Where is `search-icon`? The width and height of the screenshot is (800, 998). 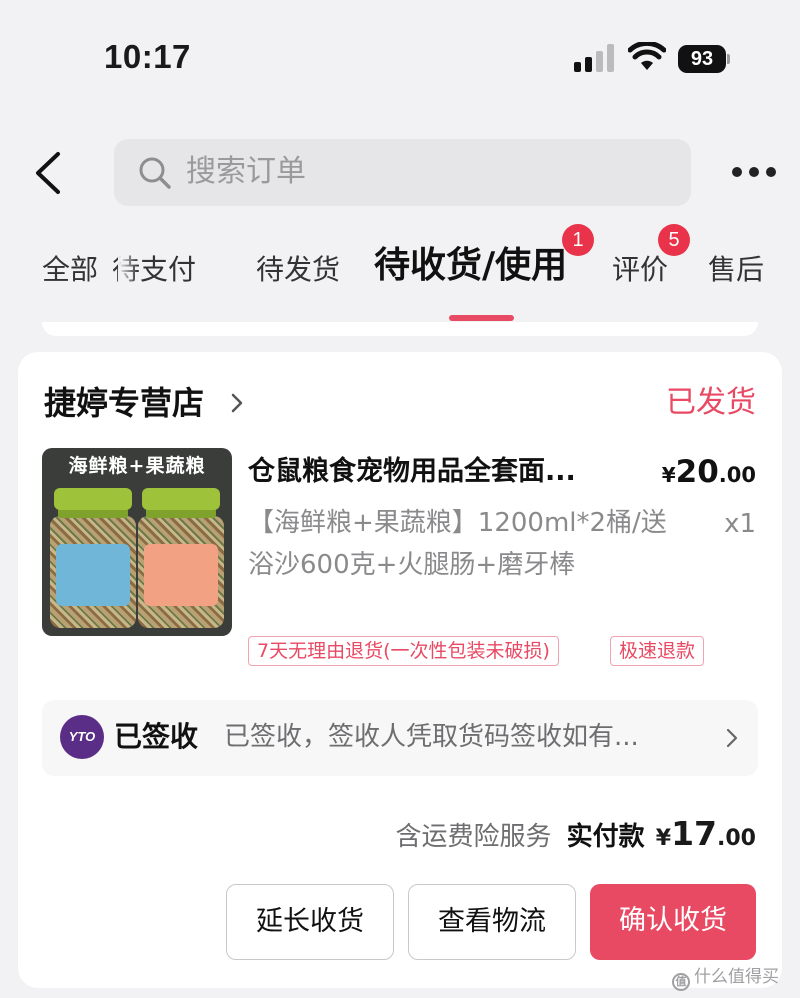 search-icon is located at coordinates (155, 173).